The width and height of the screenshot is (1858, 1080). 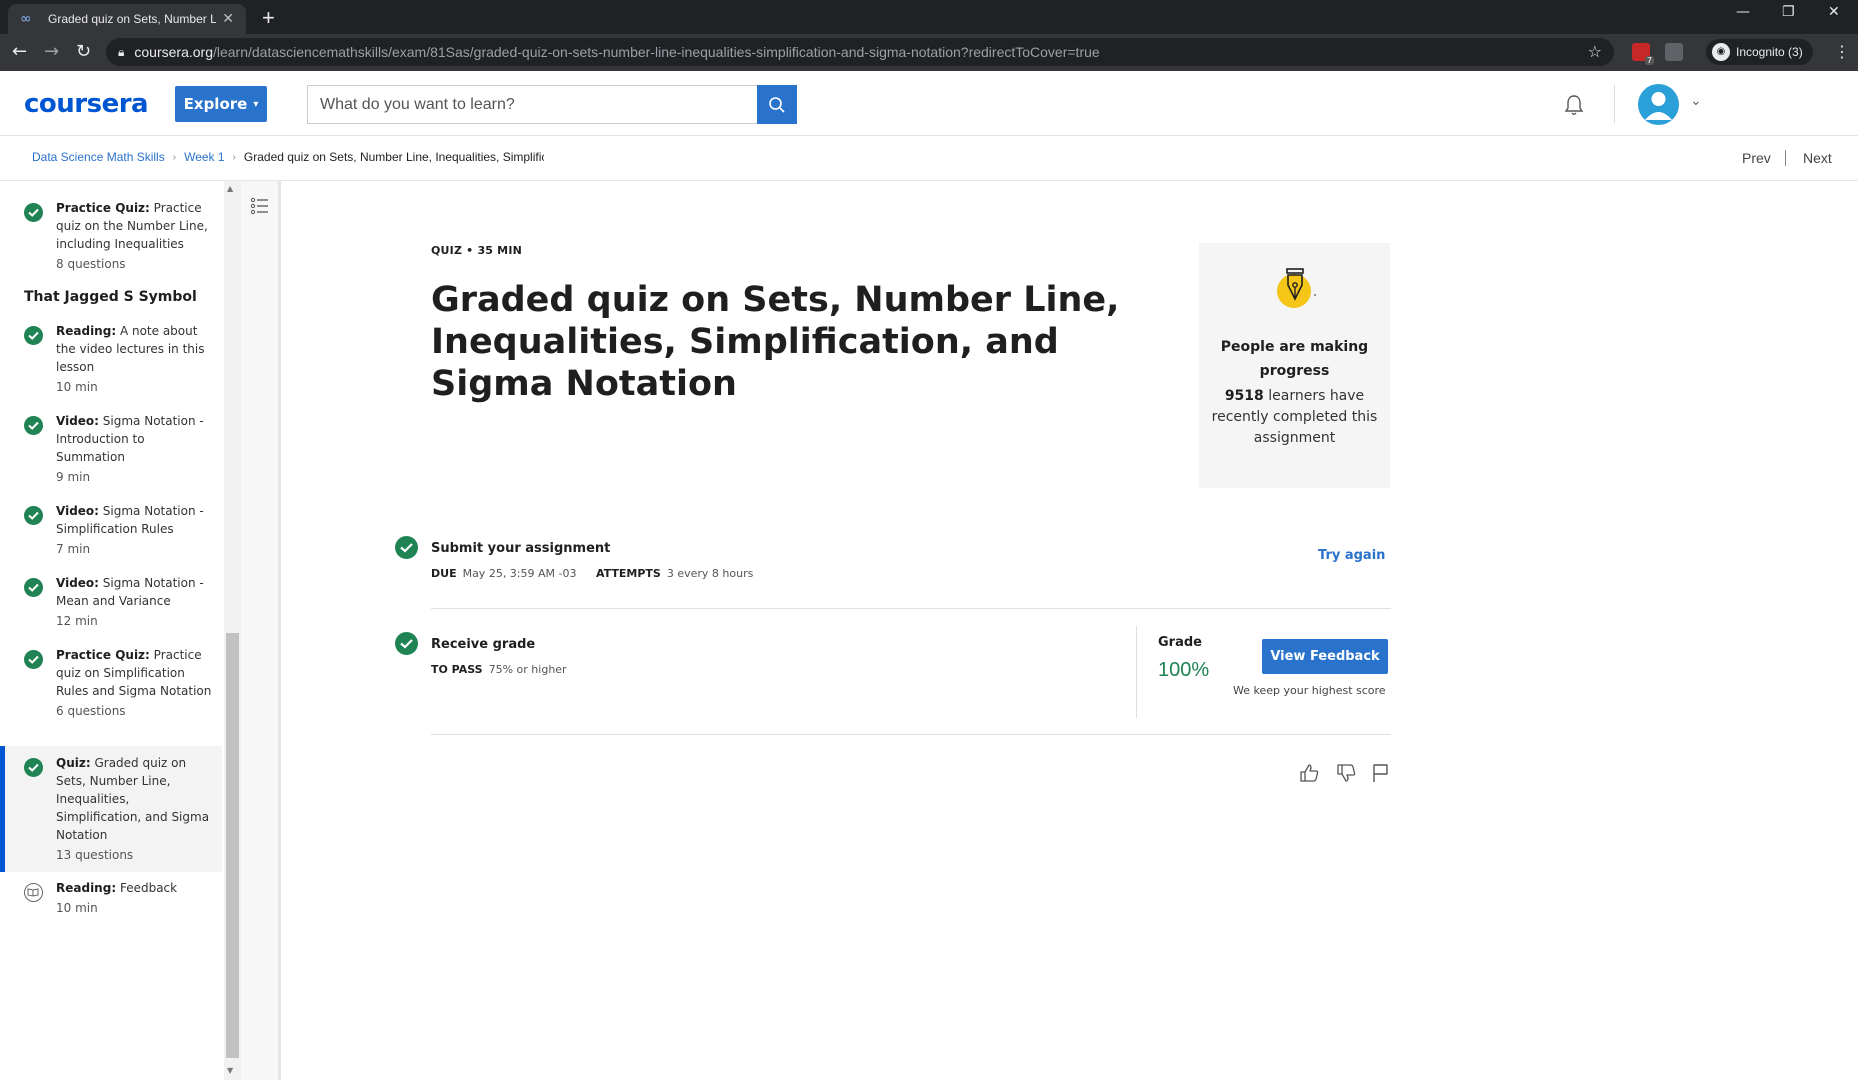 I want to click on list-menu-icon, so click(x=260, y=206).